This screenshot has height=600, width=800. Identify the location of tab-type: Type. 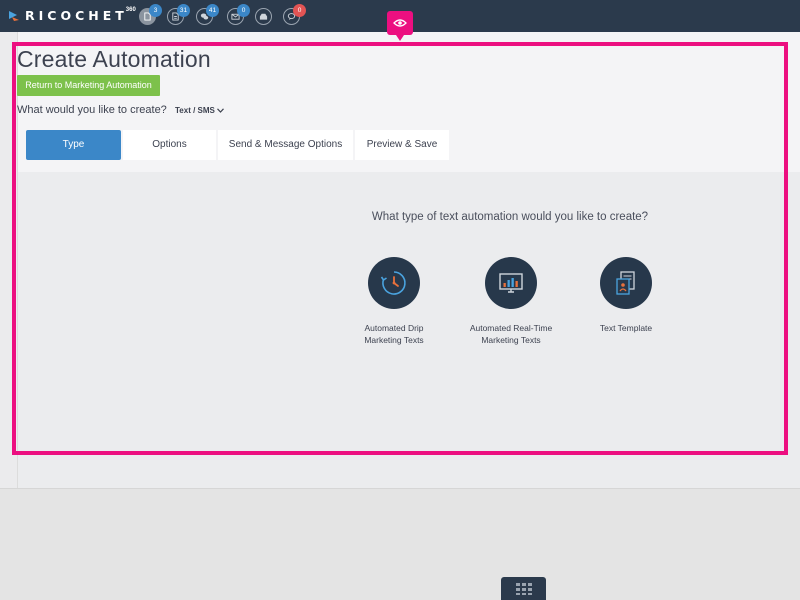
(73, 145).